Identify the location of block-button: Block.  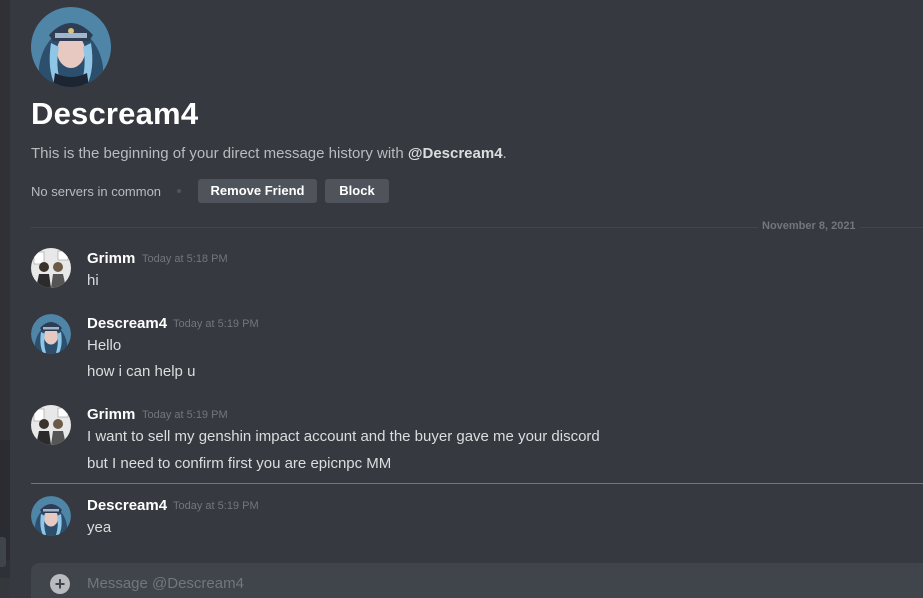
(357, 191).